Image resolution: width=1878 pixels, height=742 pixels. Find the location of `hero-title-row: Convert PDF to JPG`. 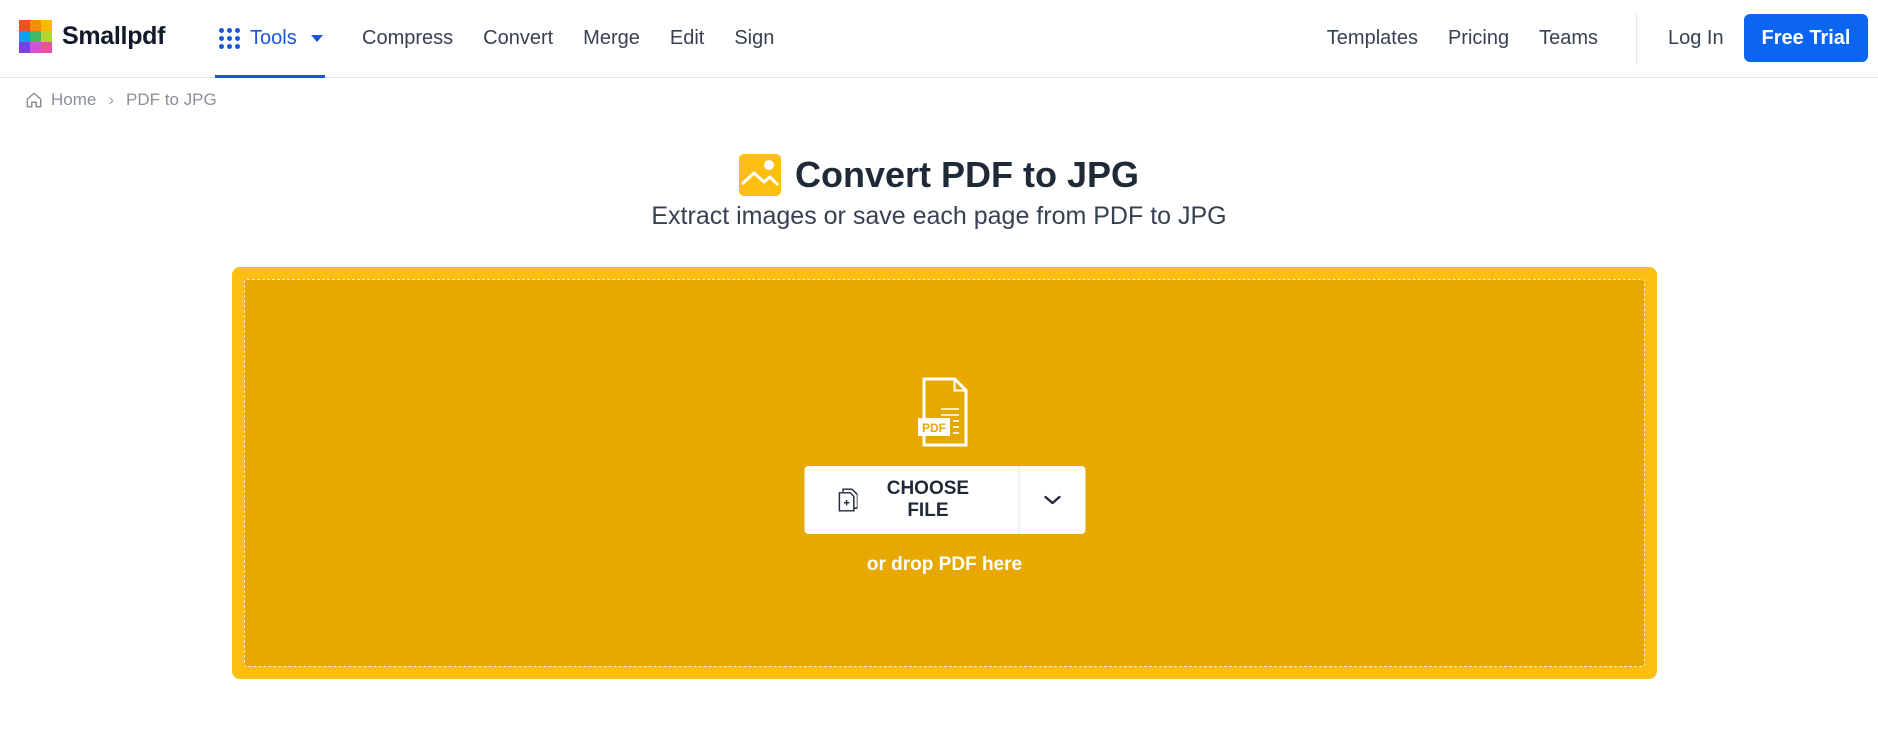

hero-title-row: Convert PDF to JPG is located at coordinates (939, 175).